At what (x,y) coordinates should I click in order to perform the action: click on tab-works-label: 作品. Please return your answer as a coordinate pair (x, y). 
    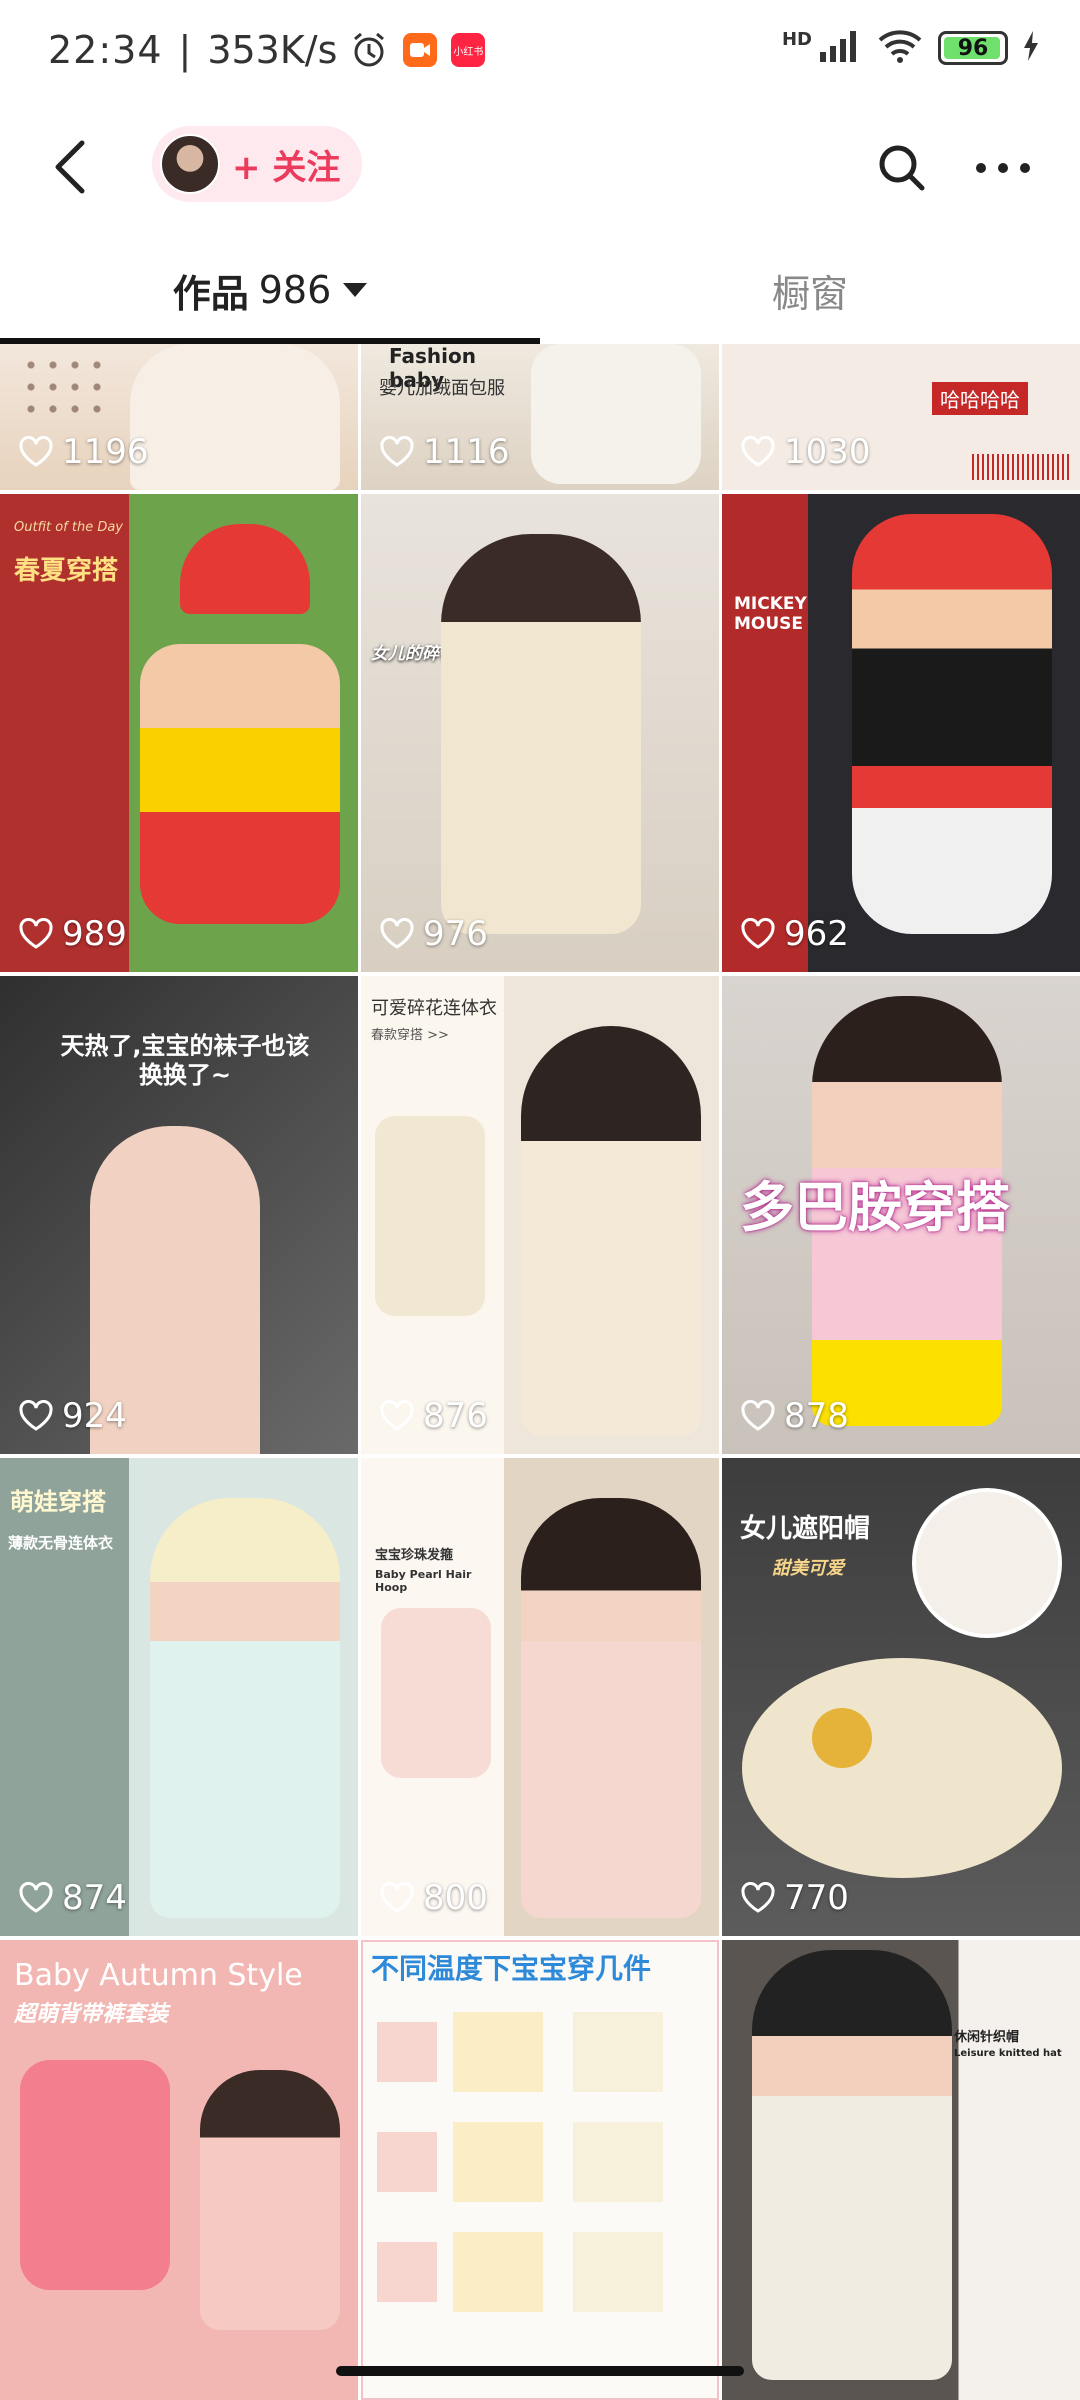
    Looking at the image, I should click on (210, 293).